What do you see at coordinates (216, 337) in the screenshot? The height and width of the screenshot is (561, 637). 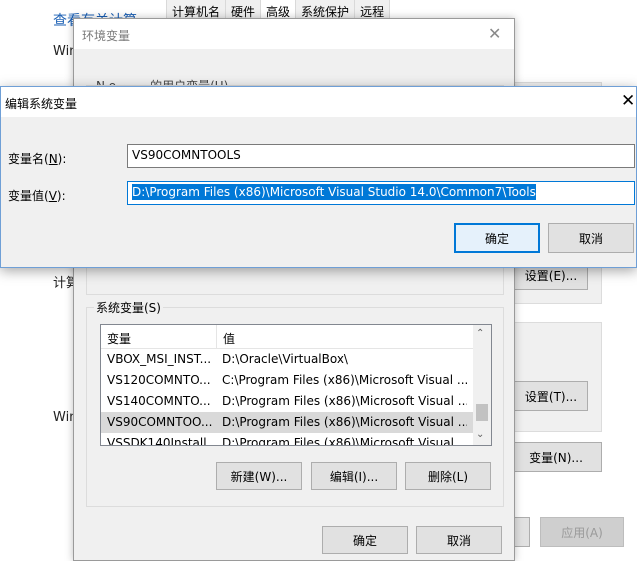 I see `column-separator` at bounding box center [216, 337].